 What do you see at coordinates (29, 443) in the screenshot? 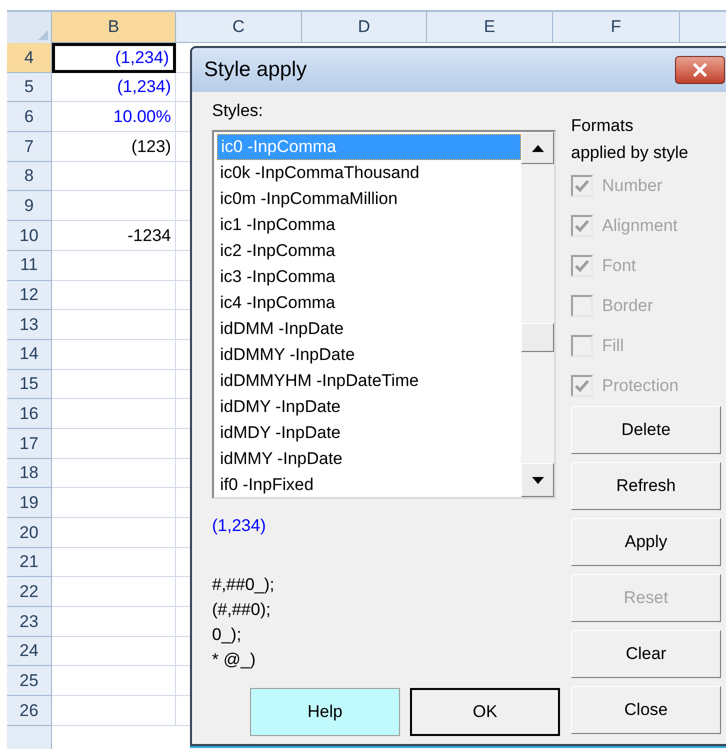
I see `row-header: 17` at bounding box center [29, 443].